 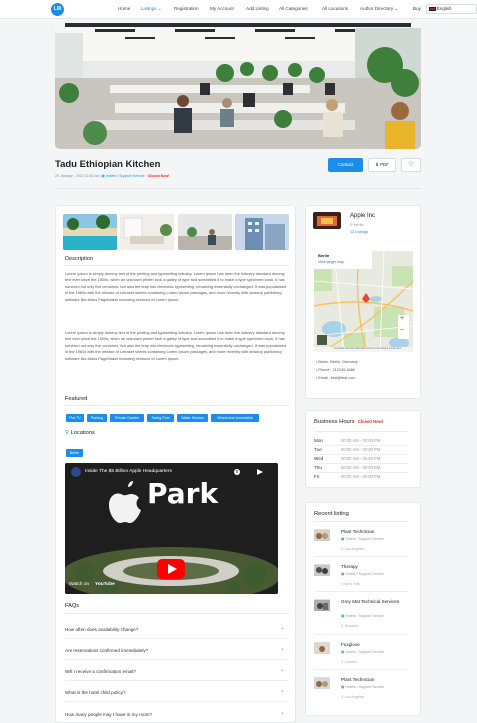 What do you see at coordinates (327, 220) in the screenshot?
I see `author-avatar` at bounding box center [327, 220].